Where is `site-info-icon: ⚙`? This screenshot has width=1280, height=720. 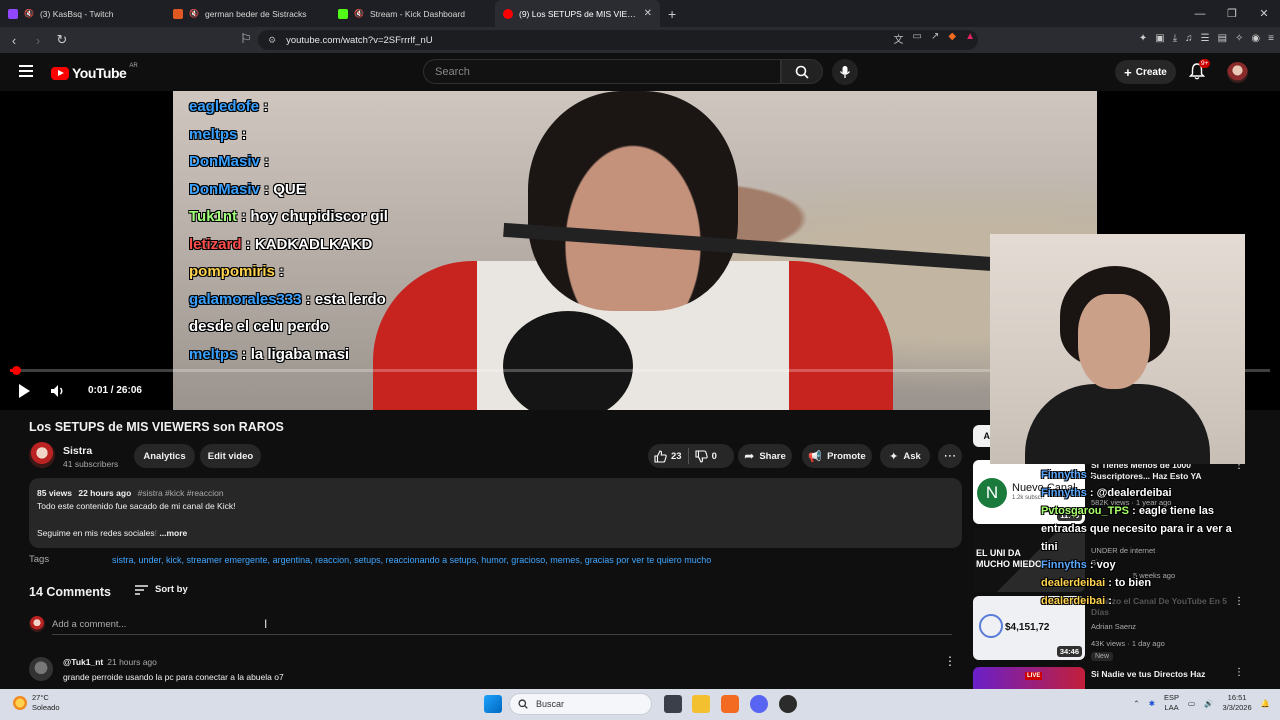 site-info-icon: ⚙ is located at coordinates (272, 40).